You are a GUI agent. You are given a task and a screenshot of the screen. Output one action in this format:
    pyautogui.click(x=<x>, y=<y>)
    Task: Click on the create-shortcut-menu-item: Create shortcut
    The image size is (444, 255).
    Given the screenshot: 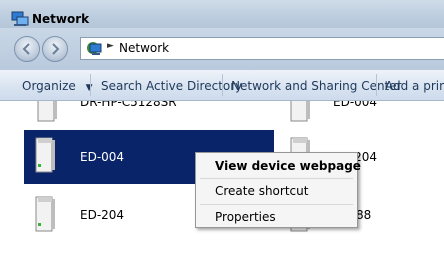 What is the action you would take?
    pyautogui.click(x=261, y=191)
    